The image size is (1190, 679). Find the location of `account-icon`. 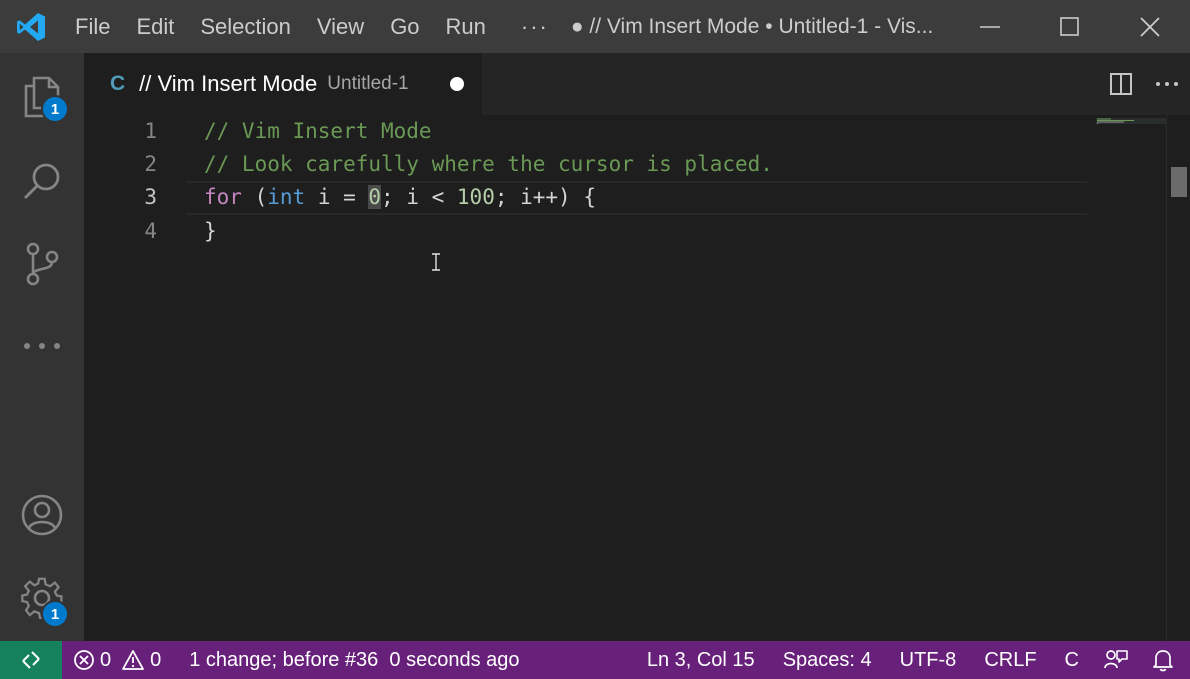

account-icon is located at coordinates (42, 515).